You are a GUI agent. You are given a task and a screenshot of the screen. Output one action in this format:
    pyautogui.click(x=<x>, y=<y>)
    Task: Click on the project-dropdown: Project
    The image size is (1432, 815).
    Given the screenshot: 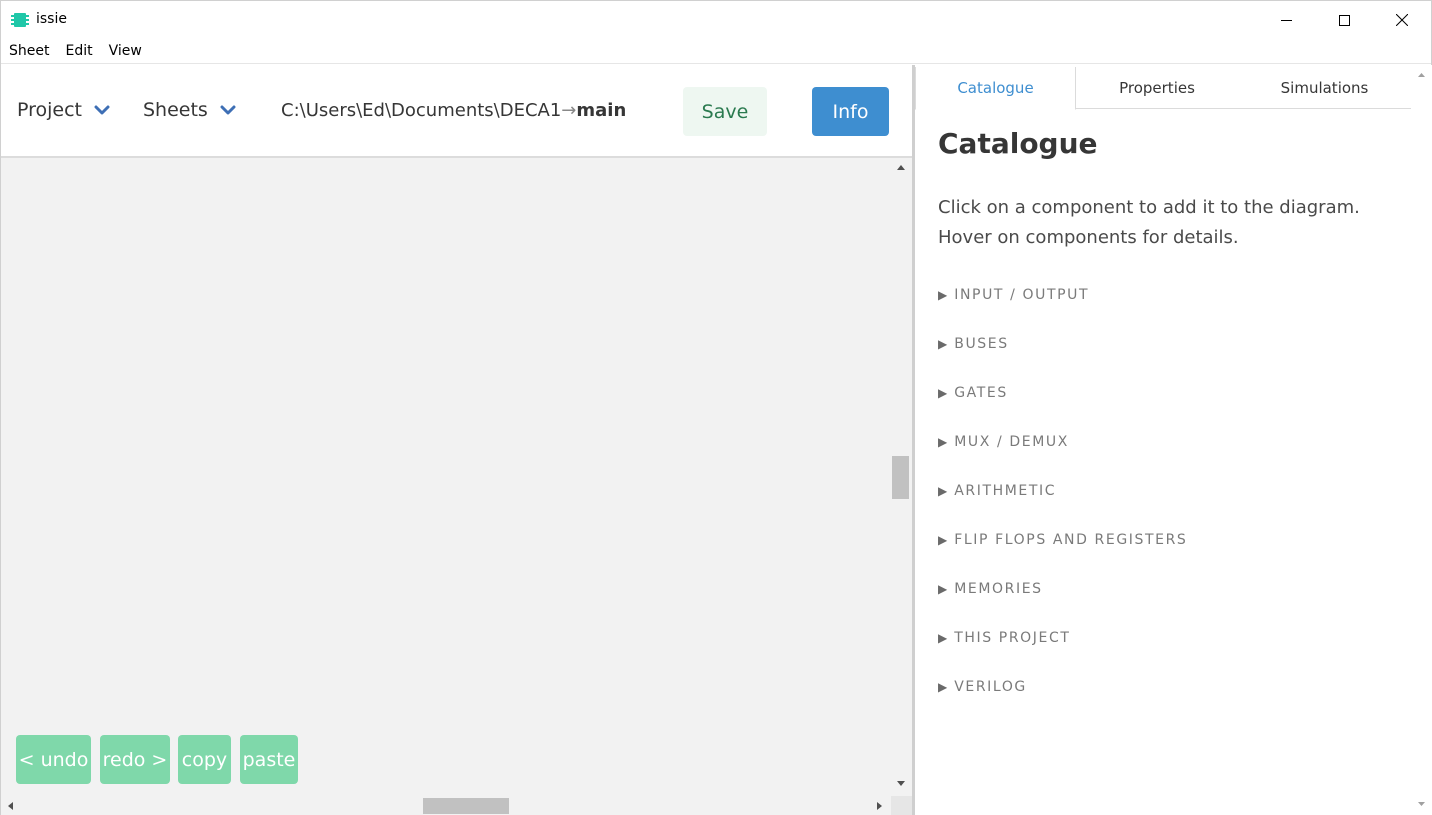 What is the action you would take?
    pyautogui.click(x=63, y=110)
    